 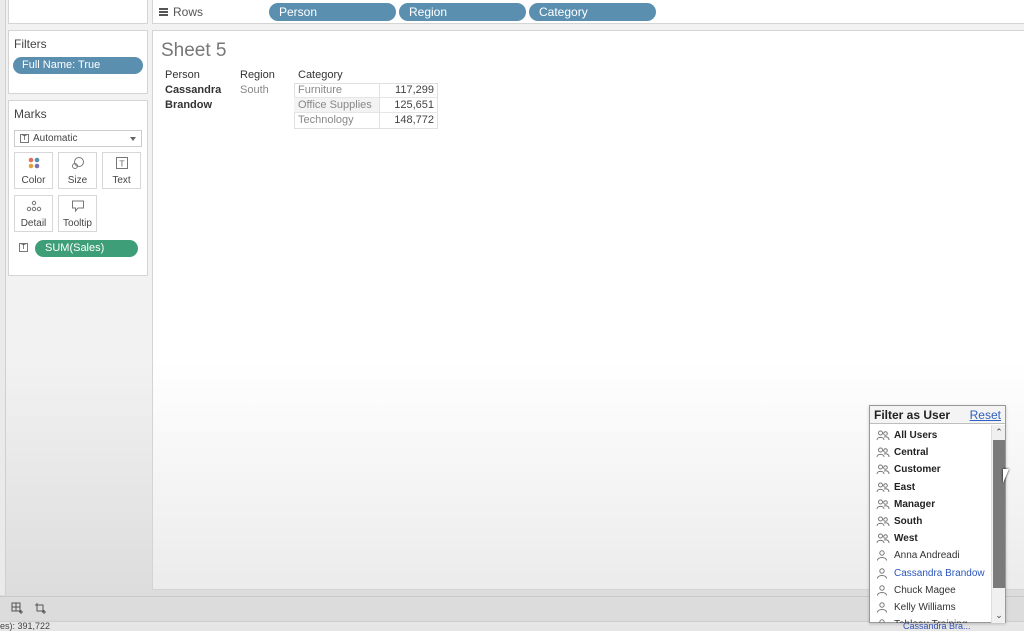 I want to click on user-item-label: Central, so click(x=911, y=453).